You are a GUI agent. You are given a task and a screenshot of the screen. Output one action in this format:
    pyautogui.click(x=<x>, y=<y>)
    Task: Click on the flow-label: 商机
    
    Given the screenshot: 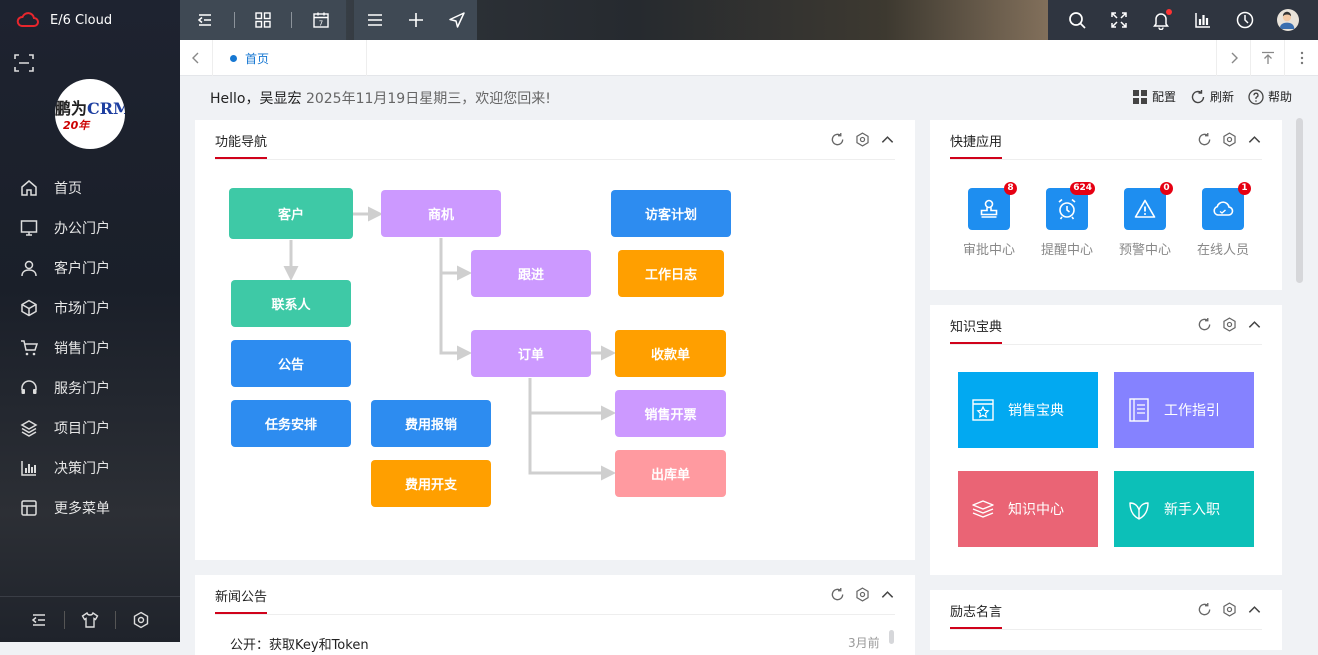 What is the action you would take?
    pyautogui.click(x=440, y=215)
    